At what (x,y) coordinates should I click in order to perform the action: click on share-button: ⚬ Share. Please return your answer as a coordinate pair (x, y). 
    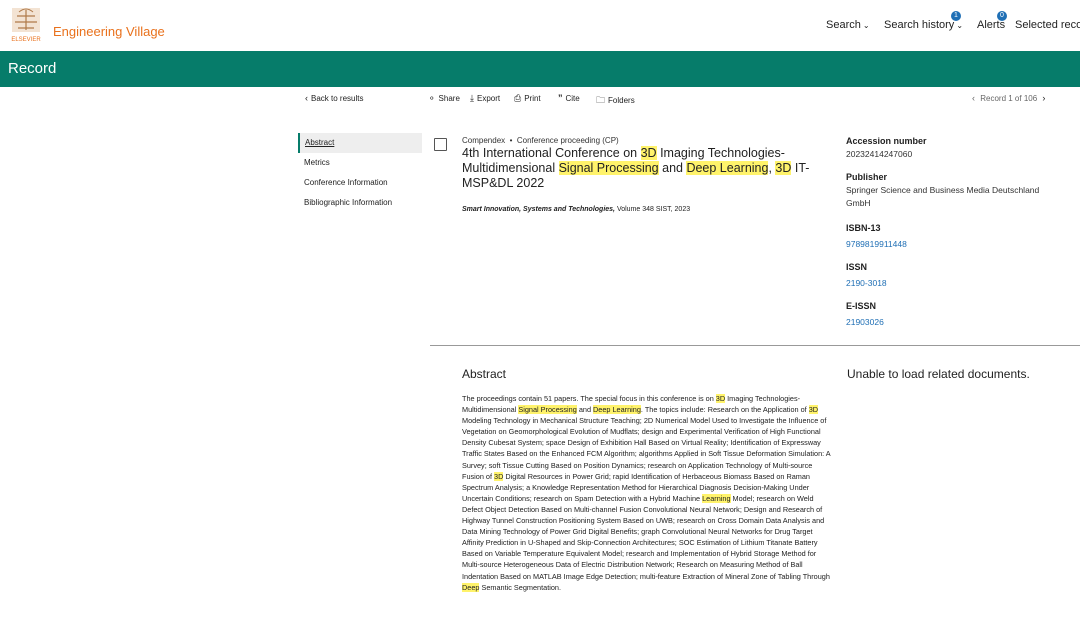
    Looking at the image, I should click on (444, 98).